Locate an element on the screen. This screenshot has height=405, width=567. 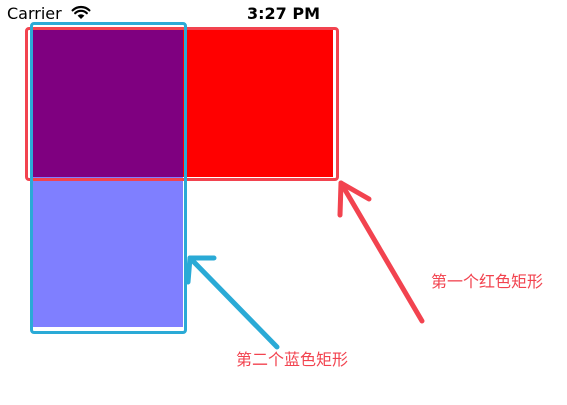
blue-arrow is located at coordinates (232, 302).